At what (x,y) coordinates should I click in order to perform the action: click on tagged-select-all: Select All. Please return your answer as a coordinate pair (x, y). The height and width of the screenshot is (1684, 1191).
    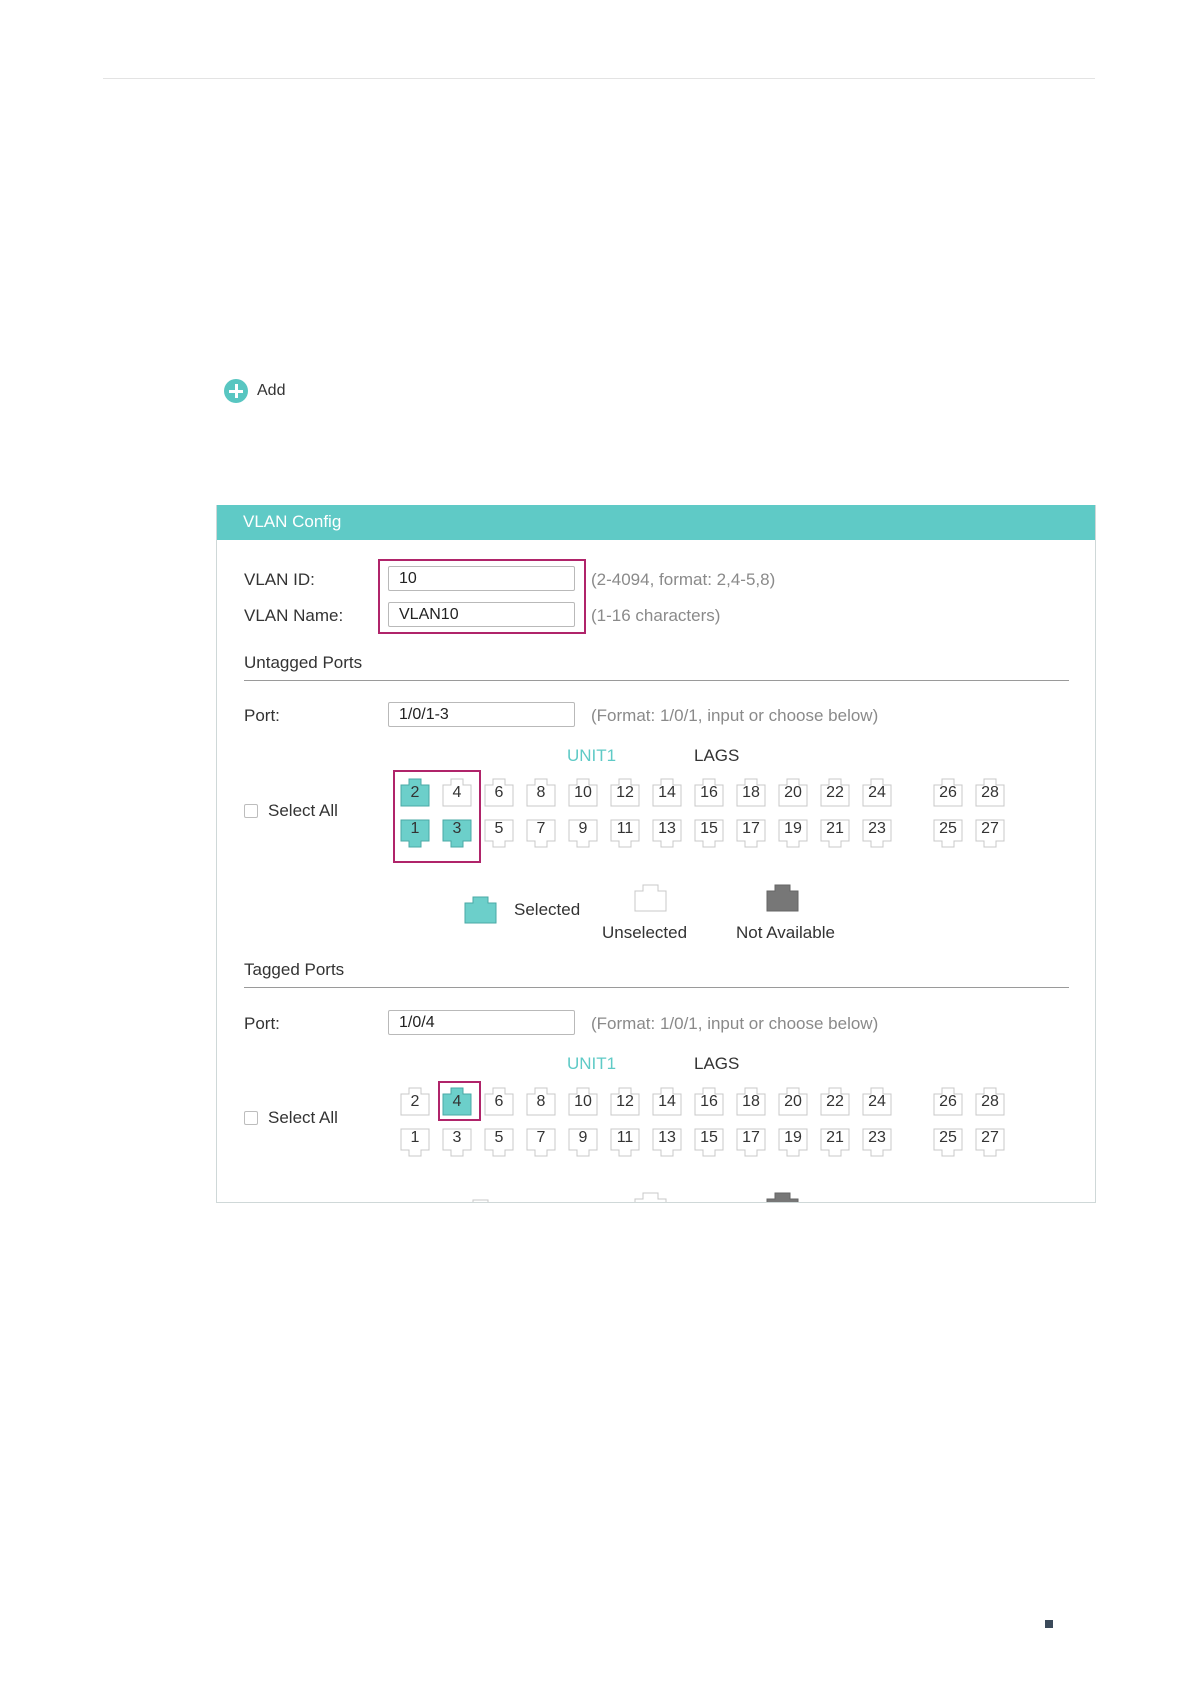
    Looking at the image, I should click on (291, 1118).